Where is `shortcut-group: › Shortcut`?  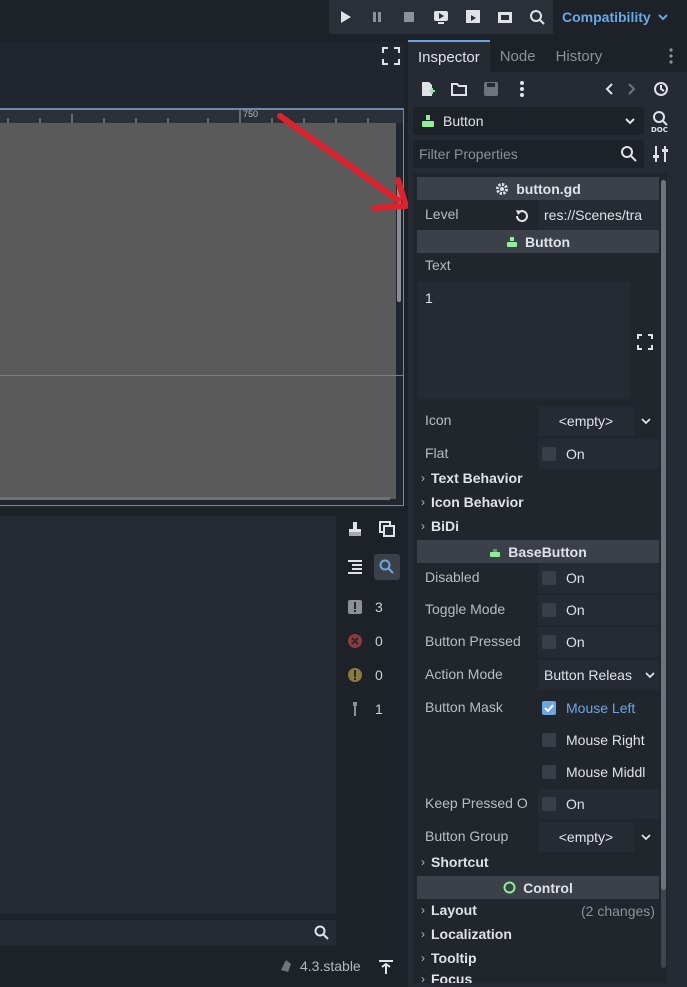
shortcut-group: › Shortcut is located at coordinates (455, 862).